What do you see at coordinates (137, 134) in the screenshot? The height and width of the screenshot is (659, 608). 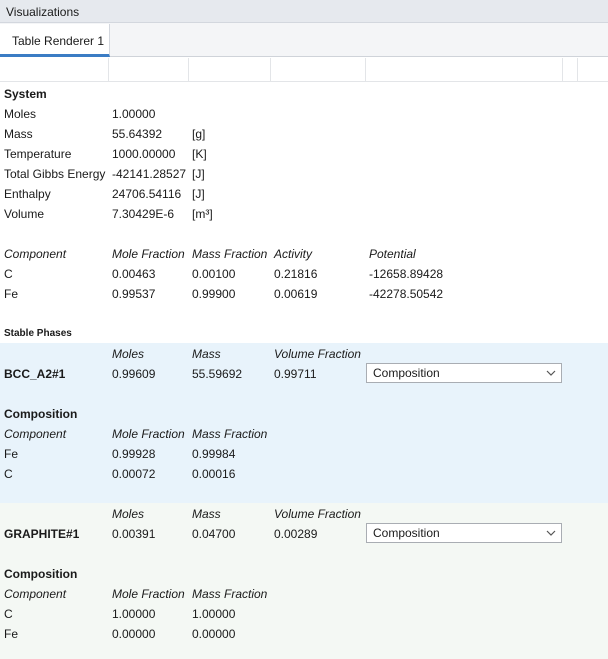 I see `system-value-mass: 55.64392` at bounding box center [137, 134].